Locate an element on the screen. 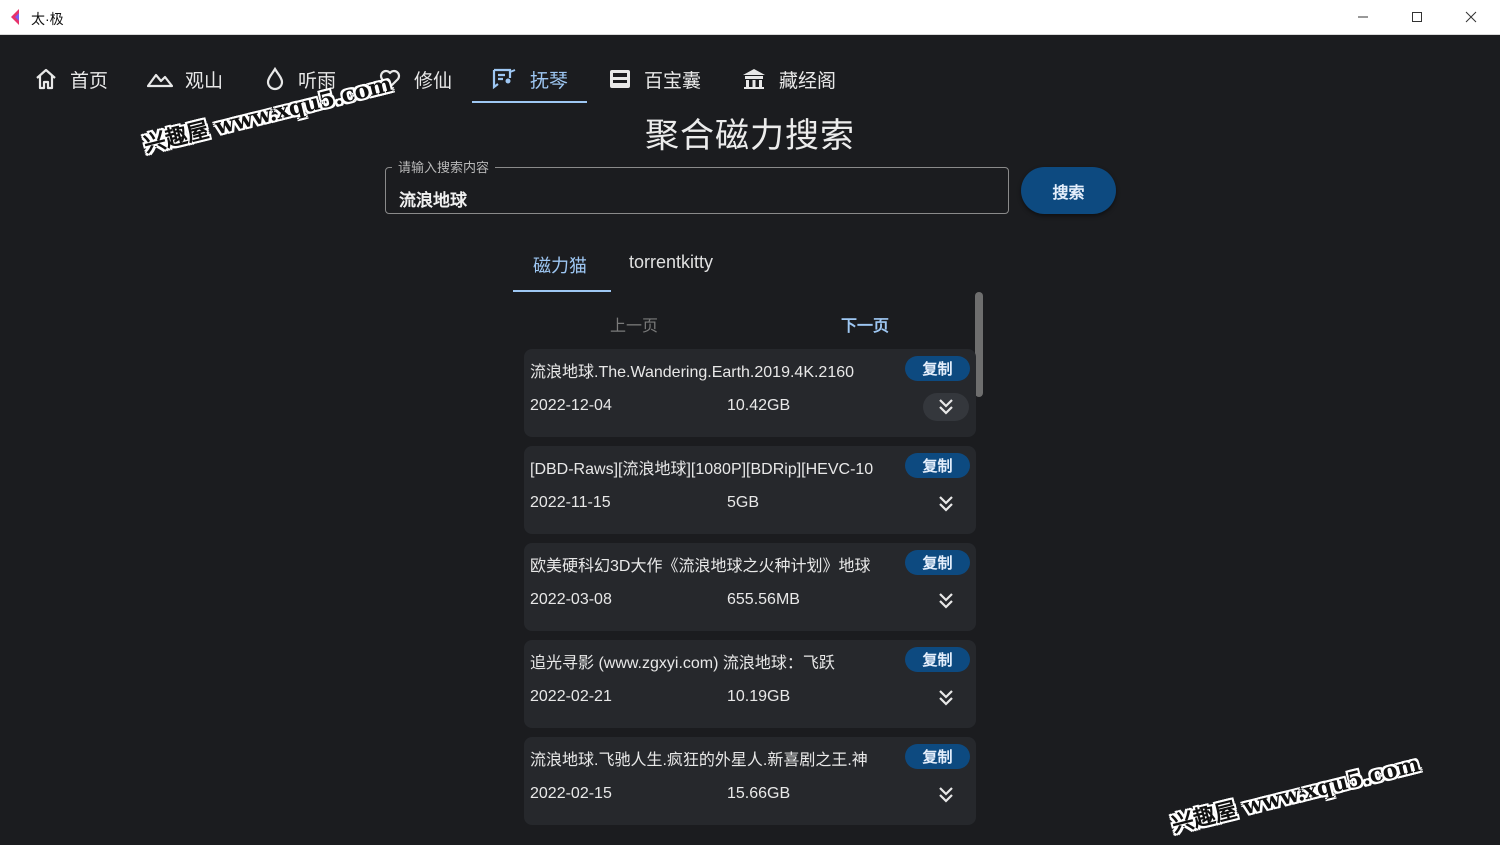 This screenshot has width=1500, height=845. maximize-icon is located at coordinates (1417, 17).